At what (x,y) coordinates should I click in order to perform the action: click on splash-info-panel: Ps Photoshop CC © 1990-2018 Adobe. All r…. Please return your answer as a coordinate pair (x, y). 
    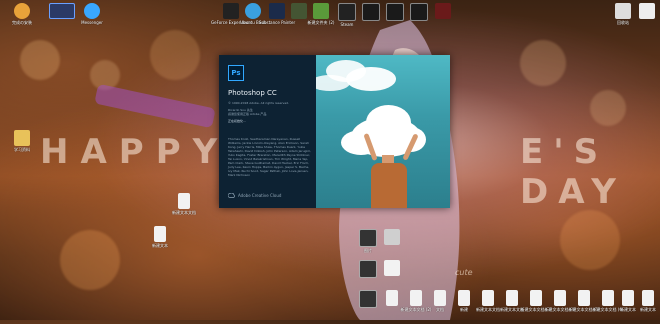
    Looking at the image, I should click on (267, 131).